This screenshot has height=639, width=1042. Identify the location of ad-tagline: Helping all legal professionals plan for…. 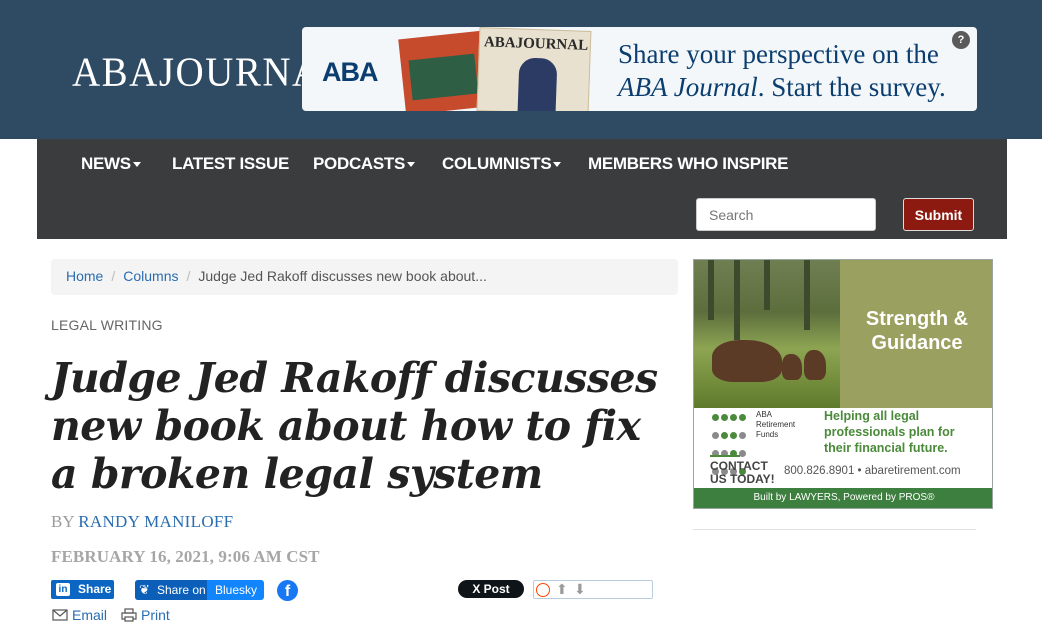
(889, 432).